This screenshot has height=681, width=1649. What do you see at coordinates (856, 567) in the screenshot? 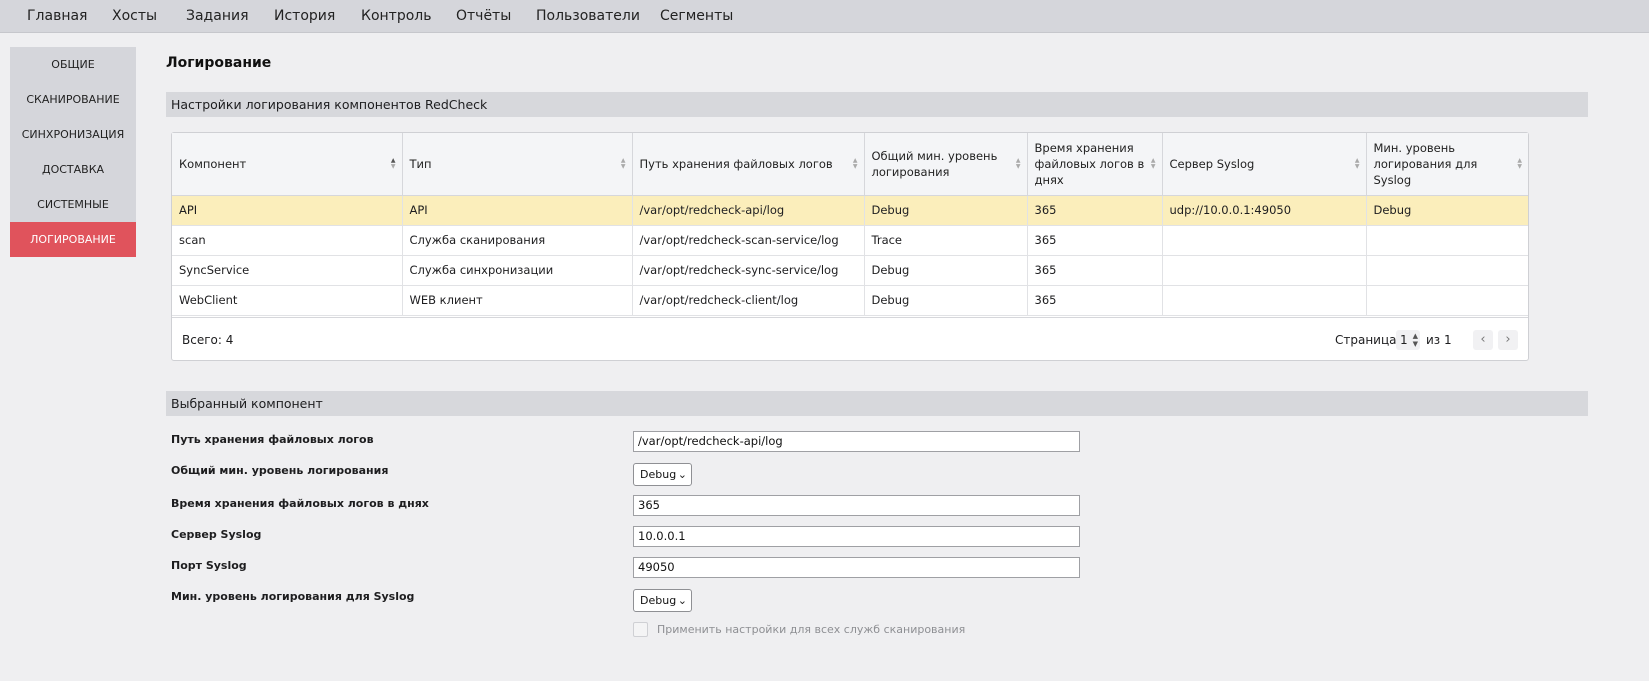
I see `syslog-port-input: 49050` at bounding box center [856, 567].